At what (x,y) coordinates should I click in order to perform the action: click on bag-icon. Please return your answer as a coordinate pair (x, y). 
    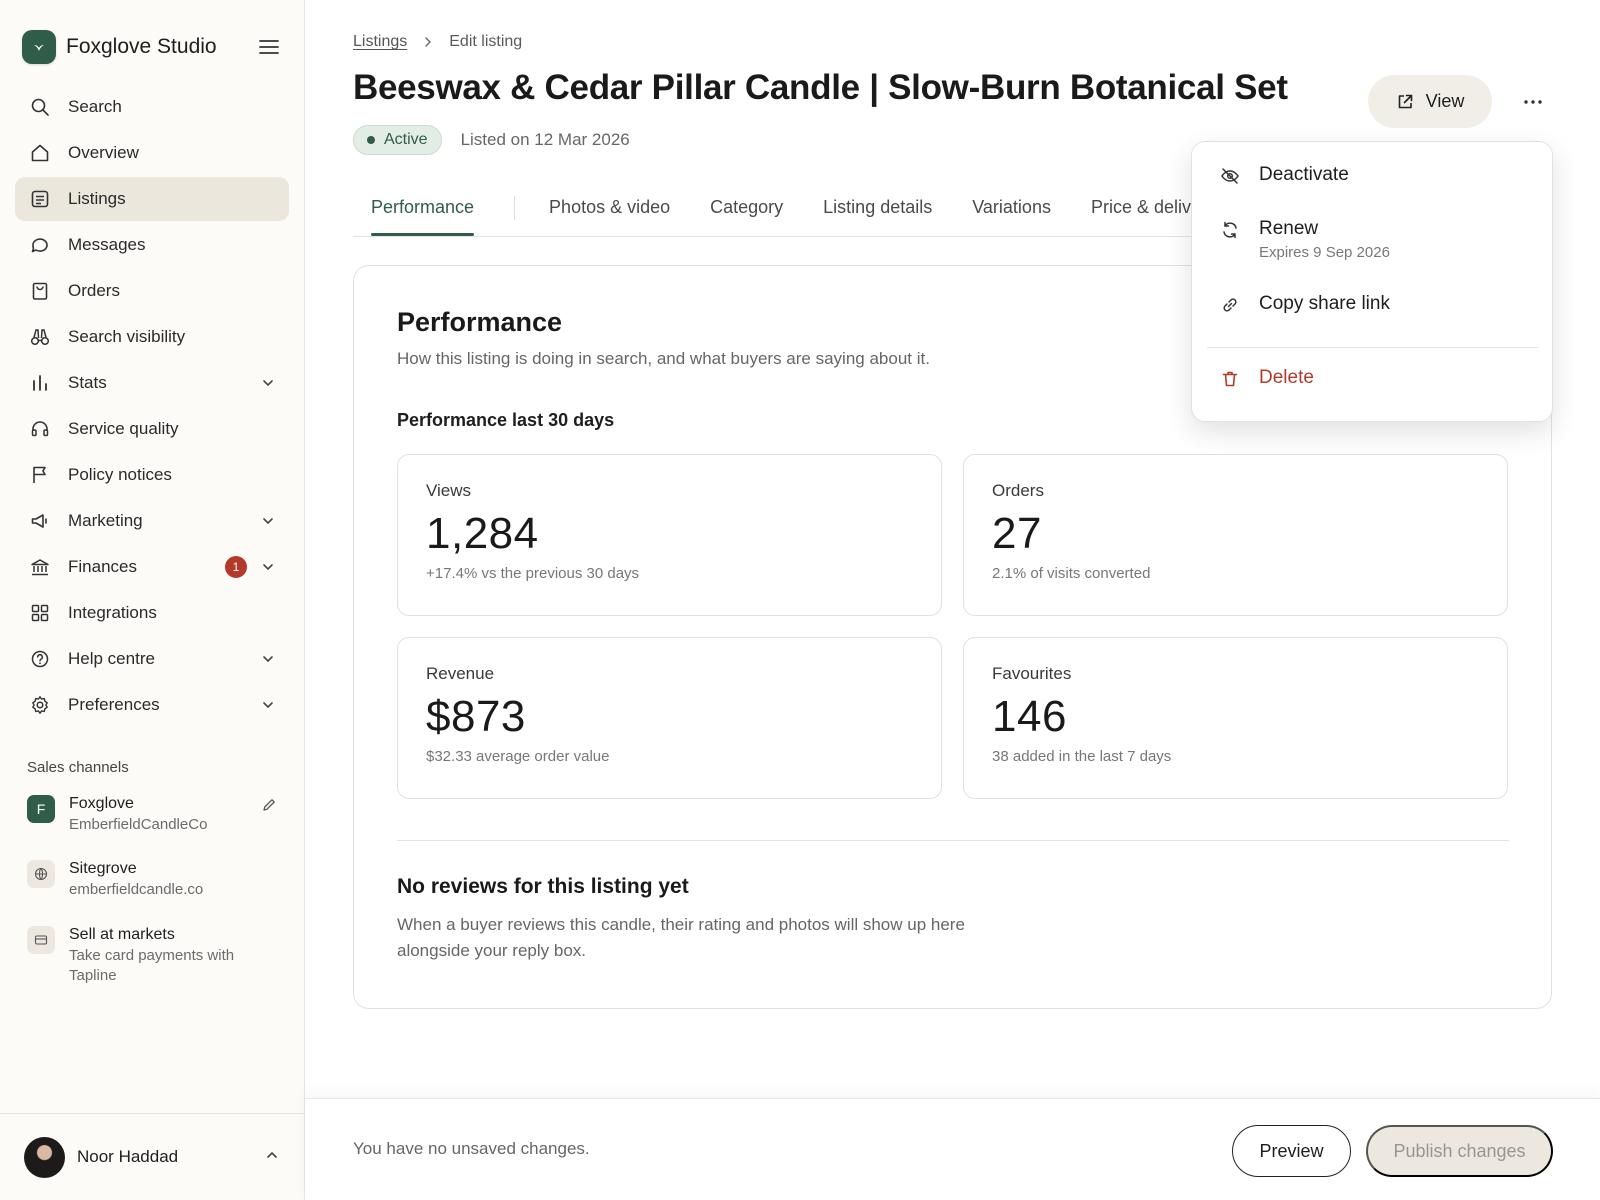
    Looking at the image, I should click on (40, 291).